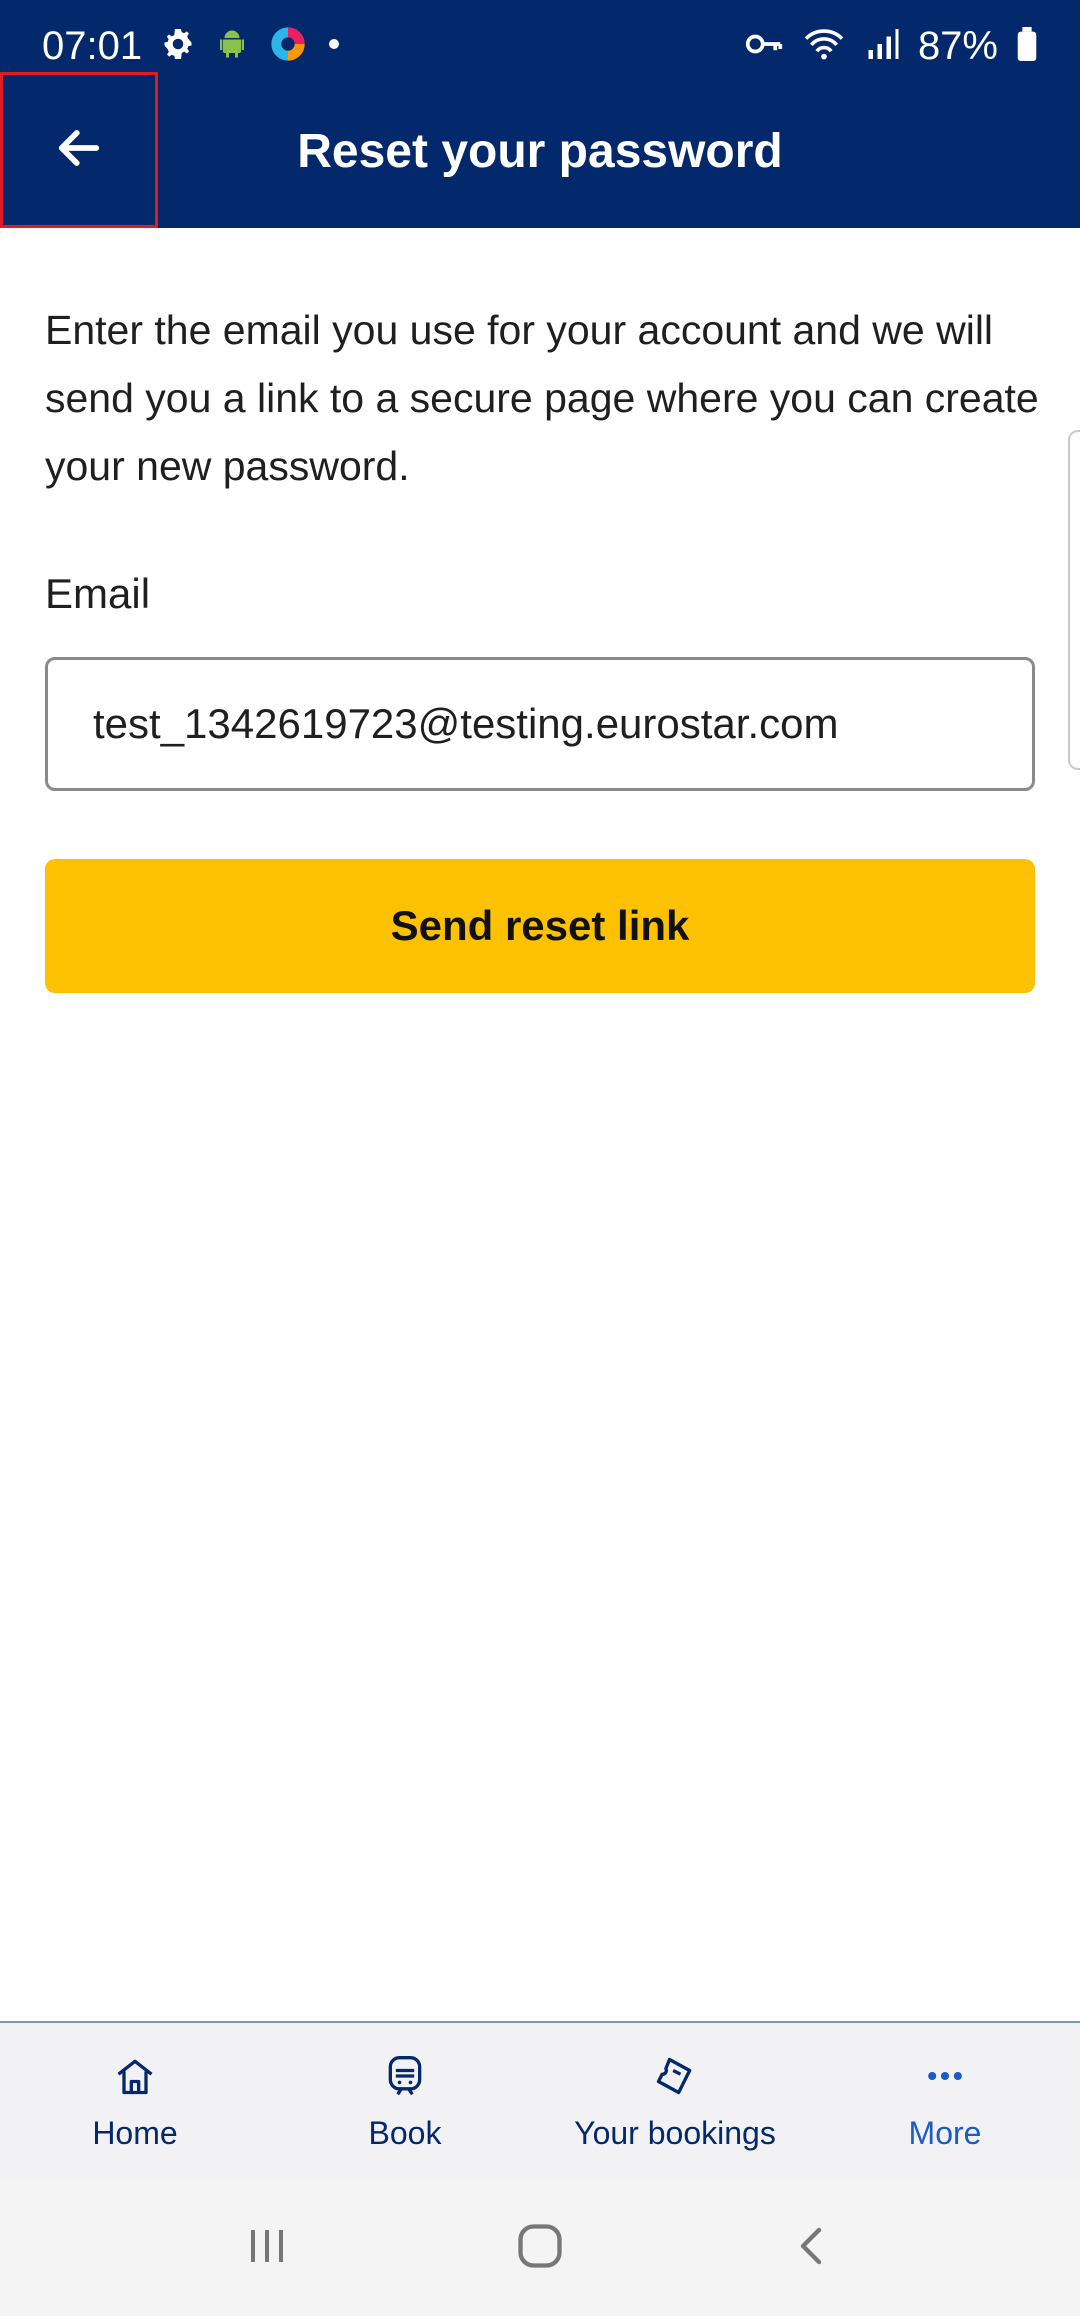  Describe the element at coordinates (405, 2133) in the screenshot. I see `nav-book-label: Book` at that location.